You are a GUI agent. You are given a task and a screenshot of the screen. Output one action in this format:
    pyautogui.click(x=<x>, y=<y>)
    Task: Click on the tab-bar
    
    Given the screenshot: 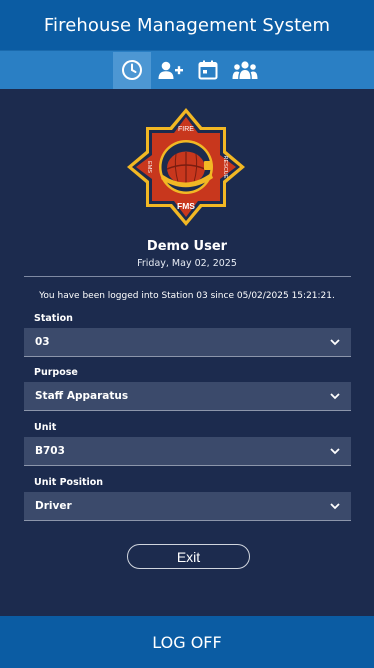 What is the action you would take?
    pyautogui.click(x=187, y=69)
    